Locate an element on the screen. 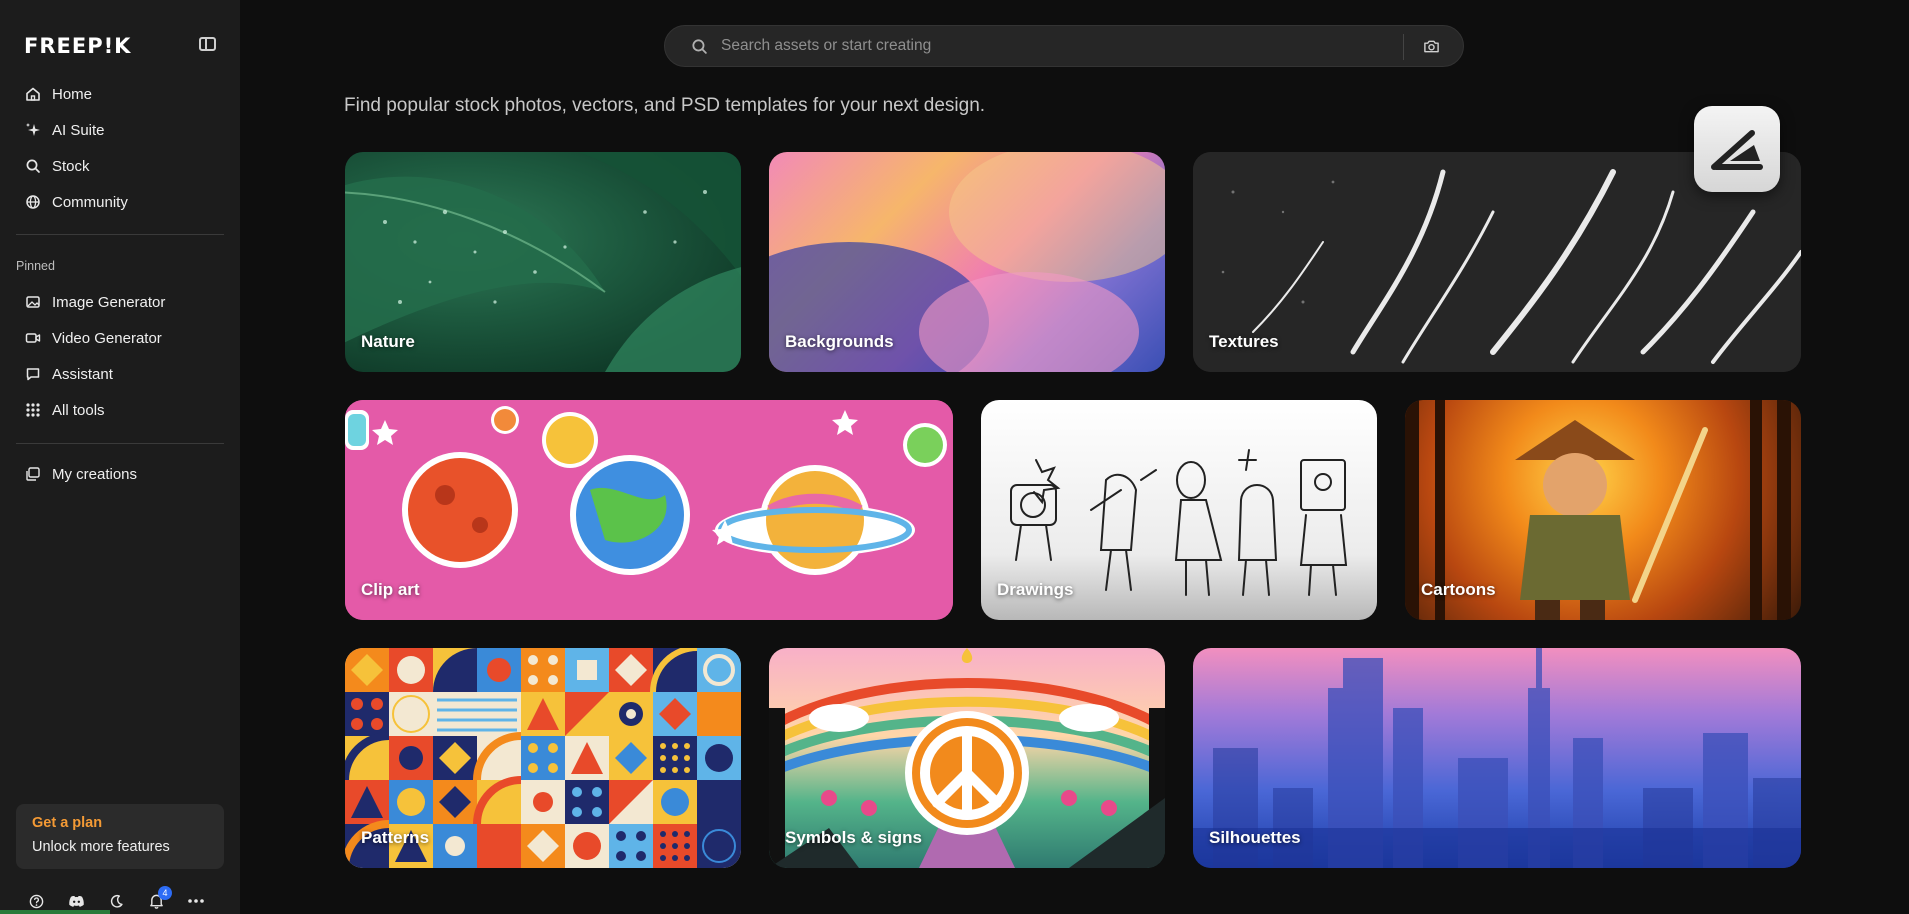  plan-subtitle: Unlock more features is located at coordinates (101, 847).